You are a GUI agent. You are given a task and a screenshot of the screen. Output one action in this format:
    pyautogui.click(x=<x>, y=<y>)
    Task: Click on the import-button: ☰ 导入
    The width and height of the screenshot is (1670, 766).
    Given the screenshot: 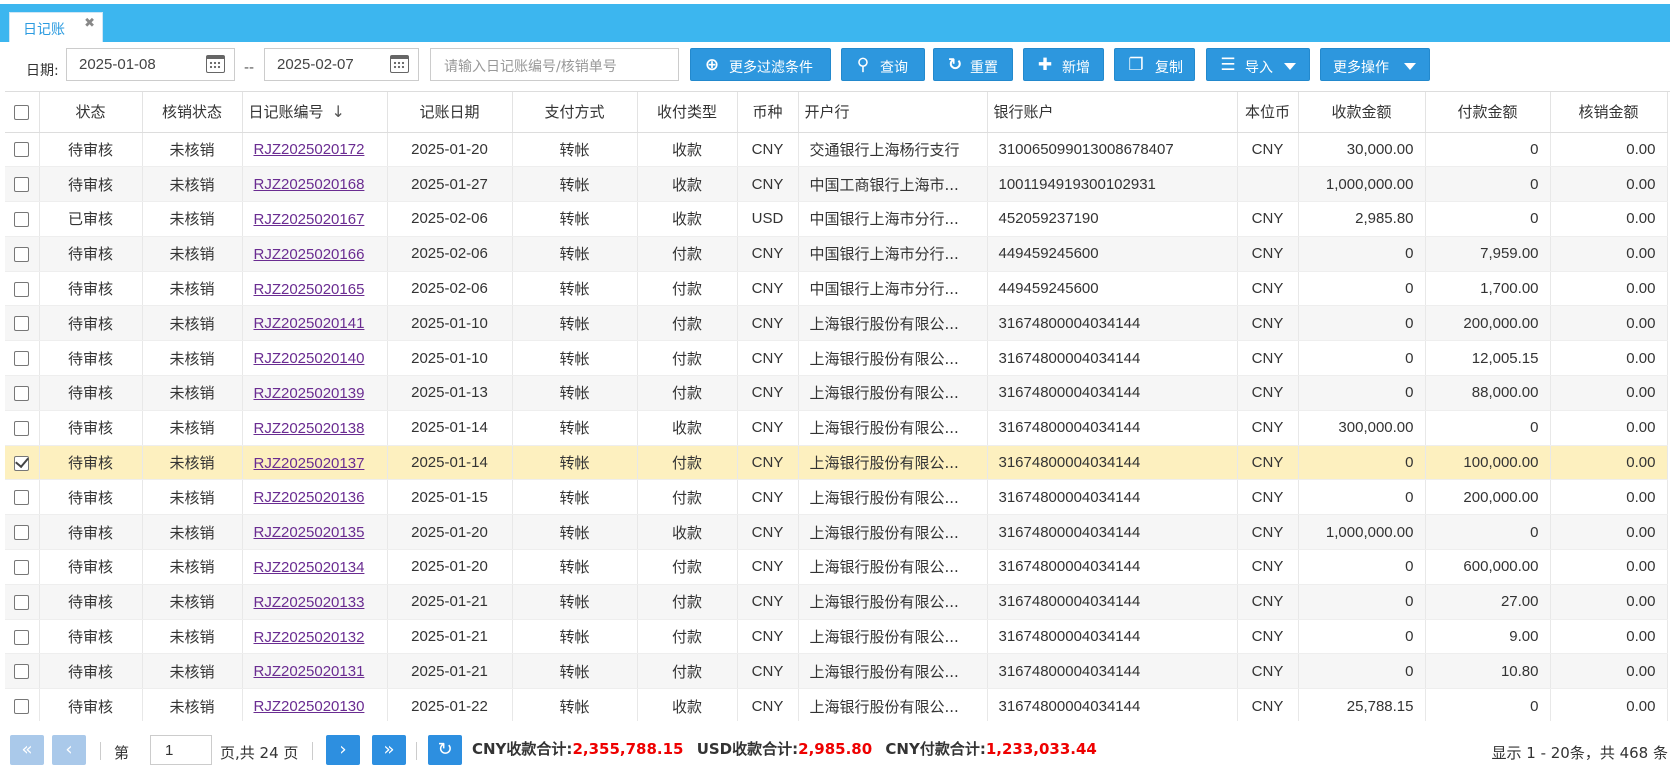 What is the action you would take?
    pyautogui.click(x=1258, y=64)
    